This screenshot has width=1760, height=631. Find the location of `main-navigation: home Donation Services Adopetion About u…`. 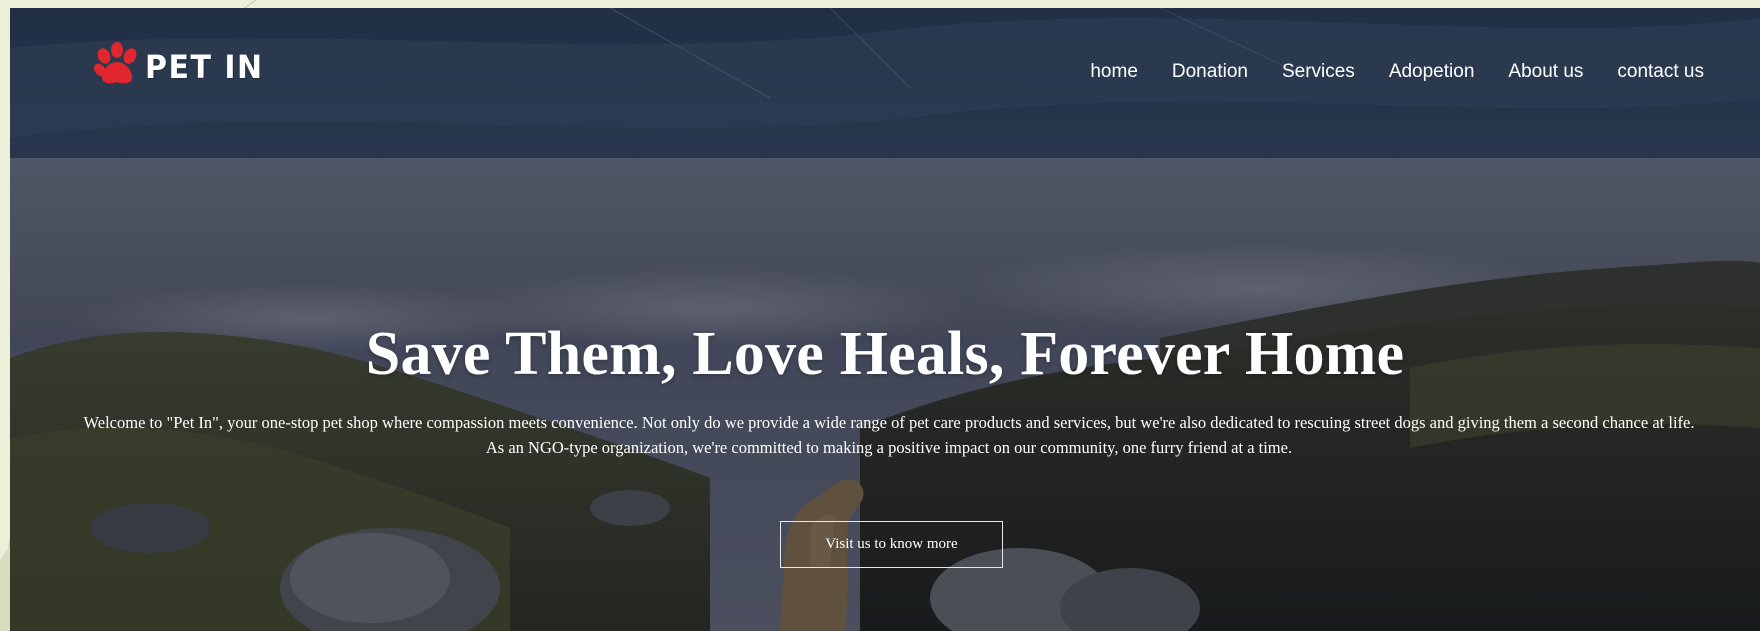

main-navigation: home Donation Services Adopetion About u… is located at coordinates (1380, 72).